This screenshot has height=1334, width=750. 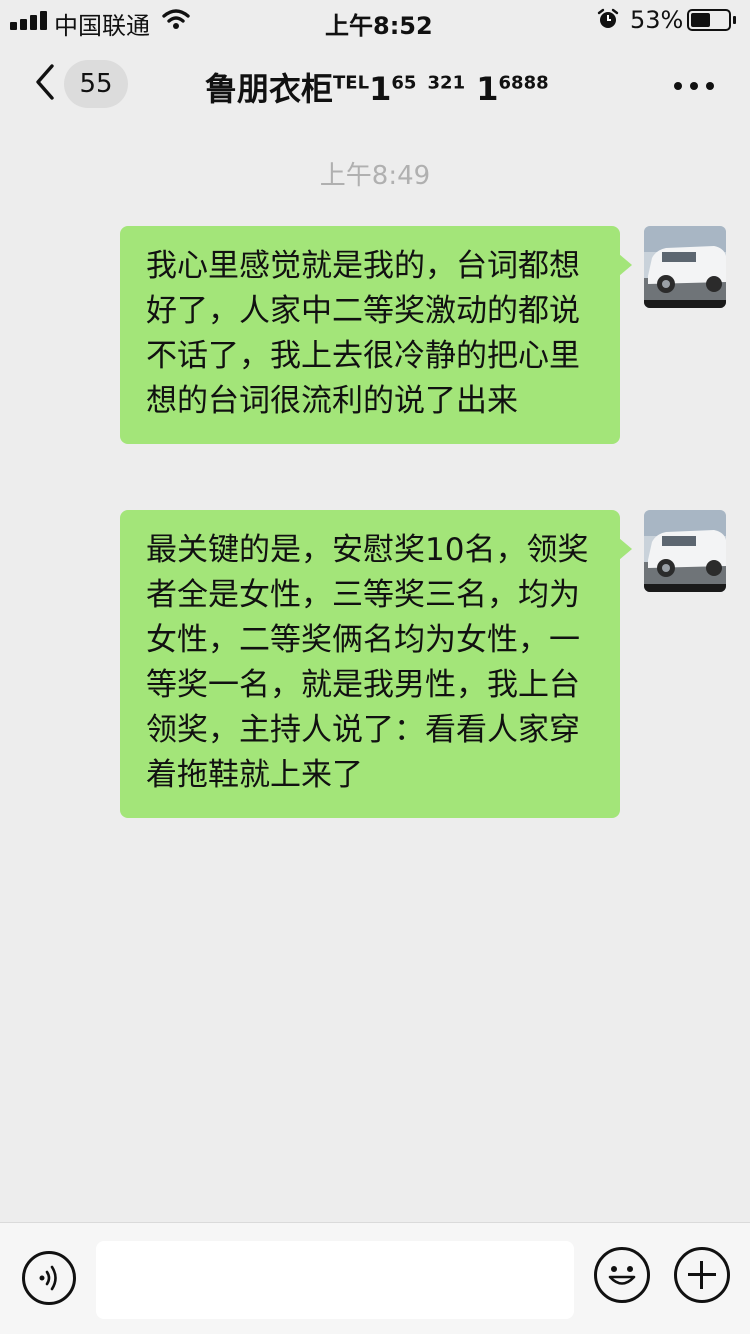 What do you see at coordinates (45, 82) in the screenshot?
I see `back-chevron-icon` at bounding box center [45, 82].